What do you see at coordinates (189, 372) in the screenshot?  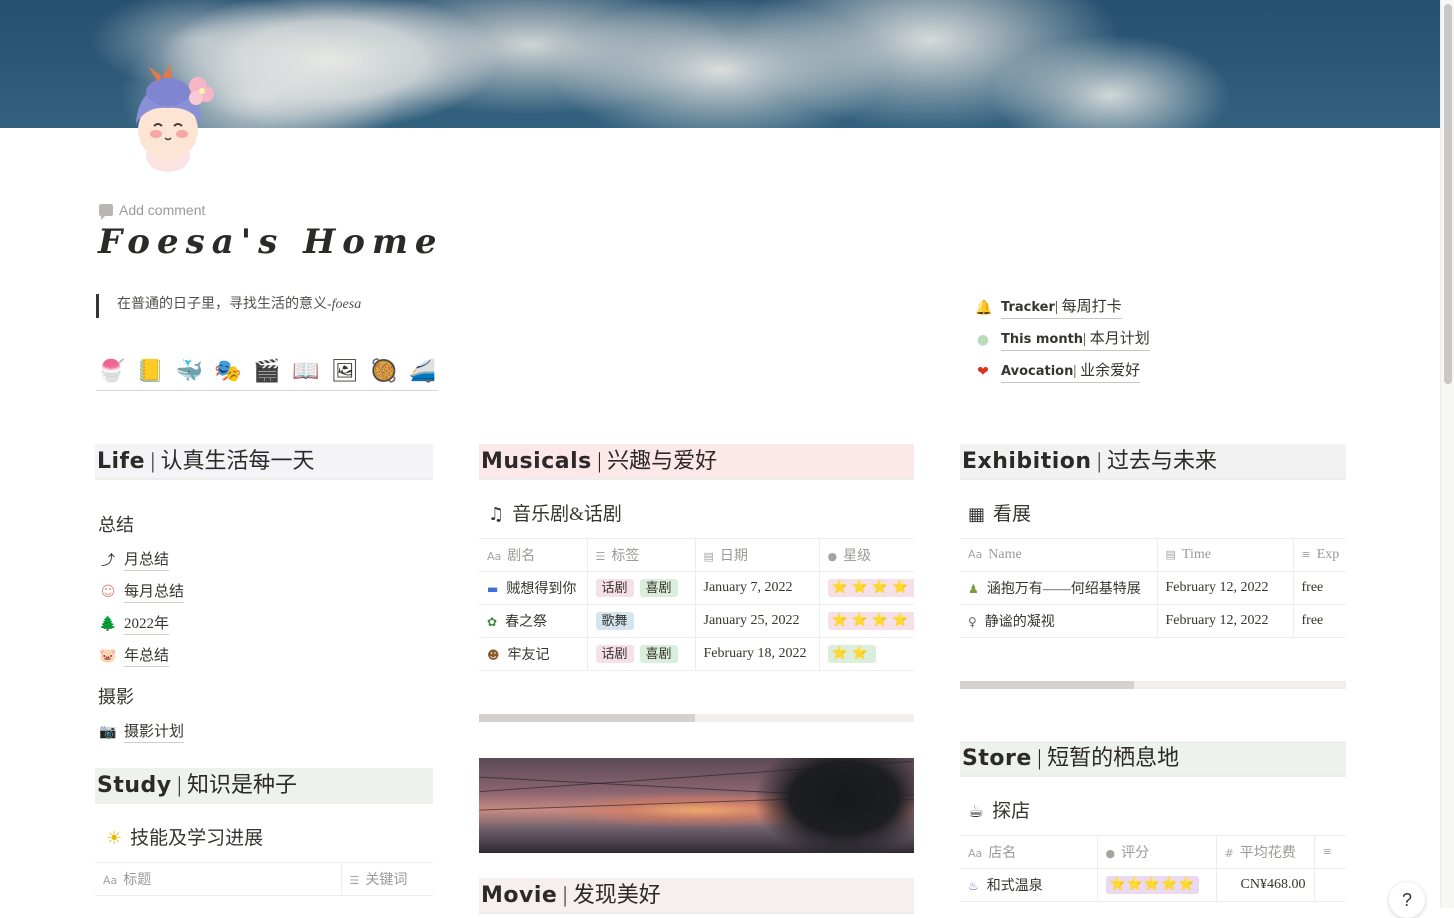 I see `whale-icon: 🐳` at bounding box center [189, 372].